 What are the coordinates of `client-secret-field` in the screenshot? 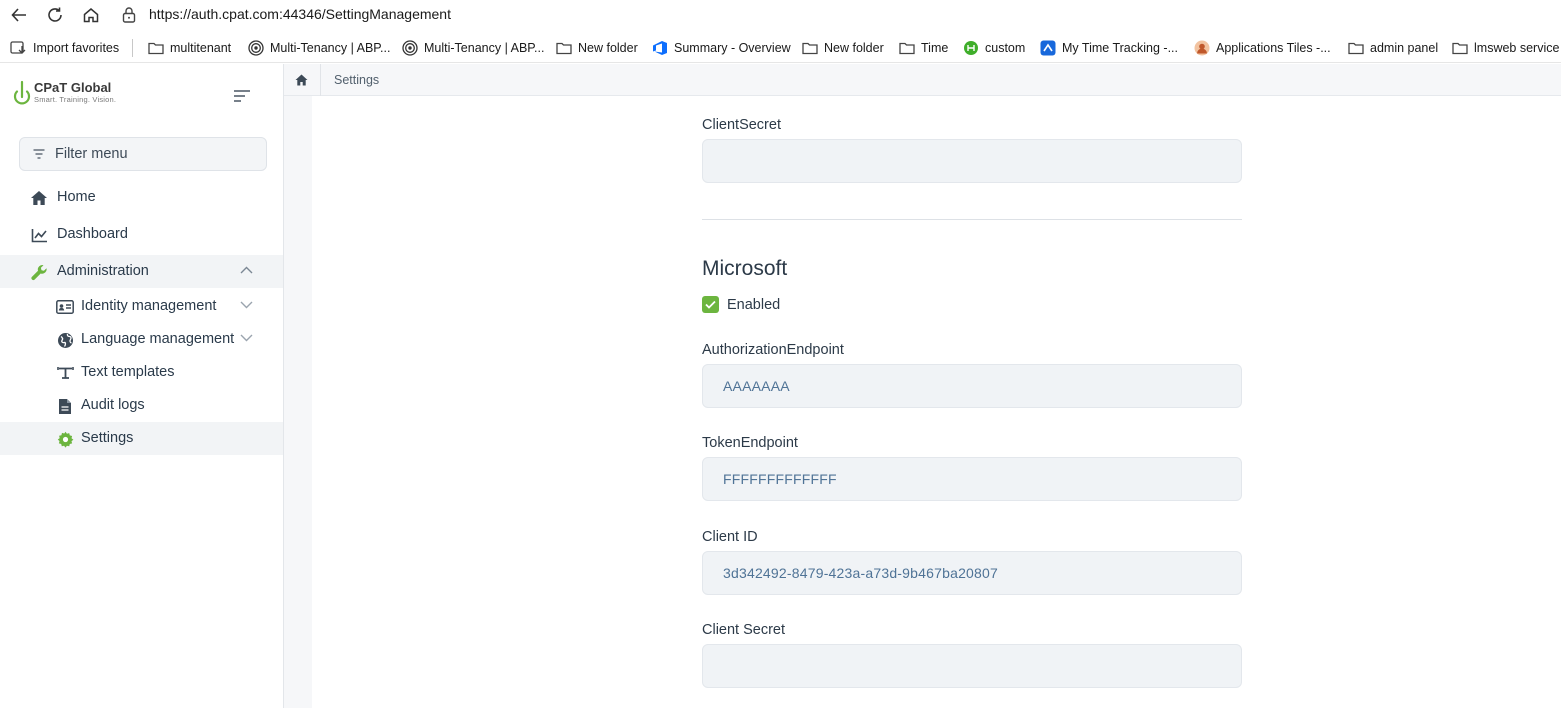 It's located at (972, 666).